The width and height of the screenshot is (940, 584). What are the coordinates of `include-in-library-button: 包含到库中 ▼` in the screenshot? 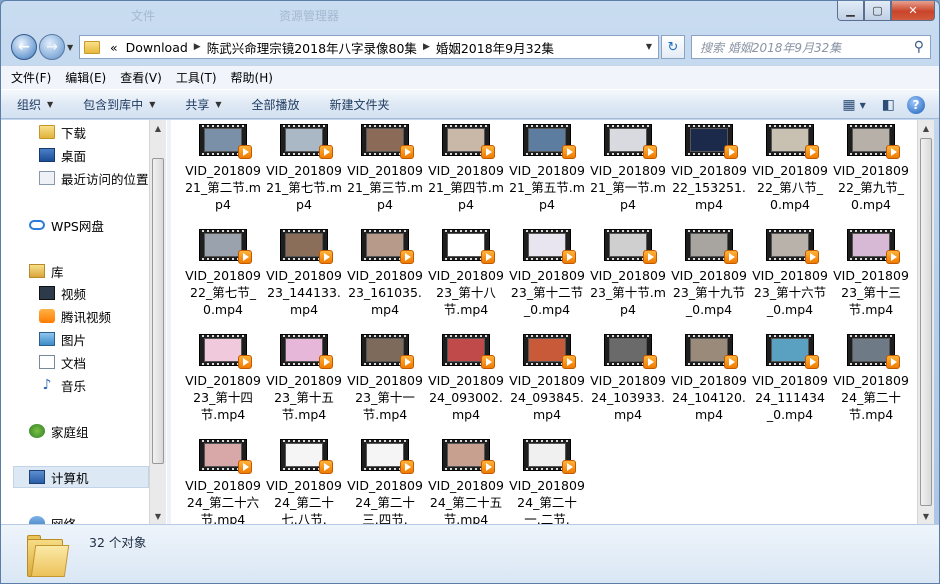 It's located at (119, 104).